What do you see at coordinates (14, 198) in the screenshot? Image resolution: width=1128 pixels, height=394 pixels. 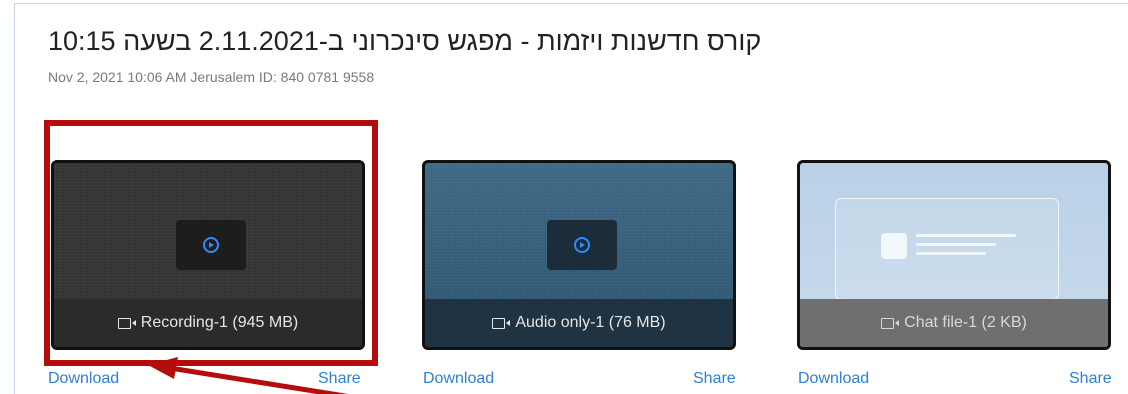 I see `panel-border-left` at bounding box center [14, 198].